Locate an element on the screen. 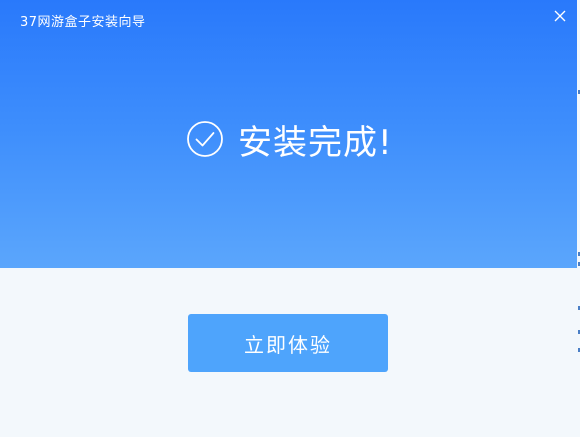  completion-status: 安装完成! is located at coordinates (289, 139).